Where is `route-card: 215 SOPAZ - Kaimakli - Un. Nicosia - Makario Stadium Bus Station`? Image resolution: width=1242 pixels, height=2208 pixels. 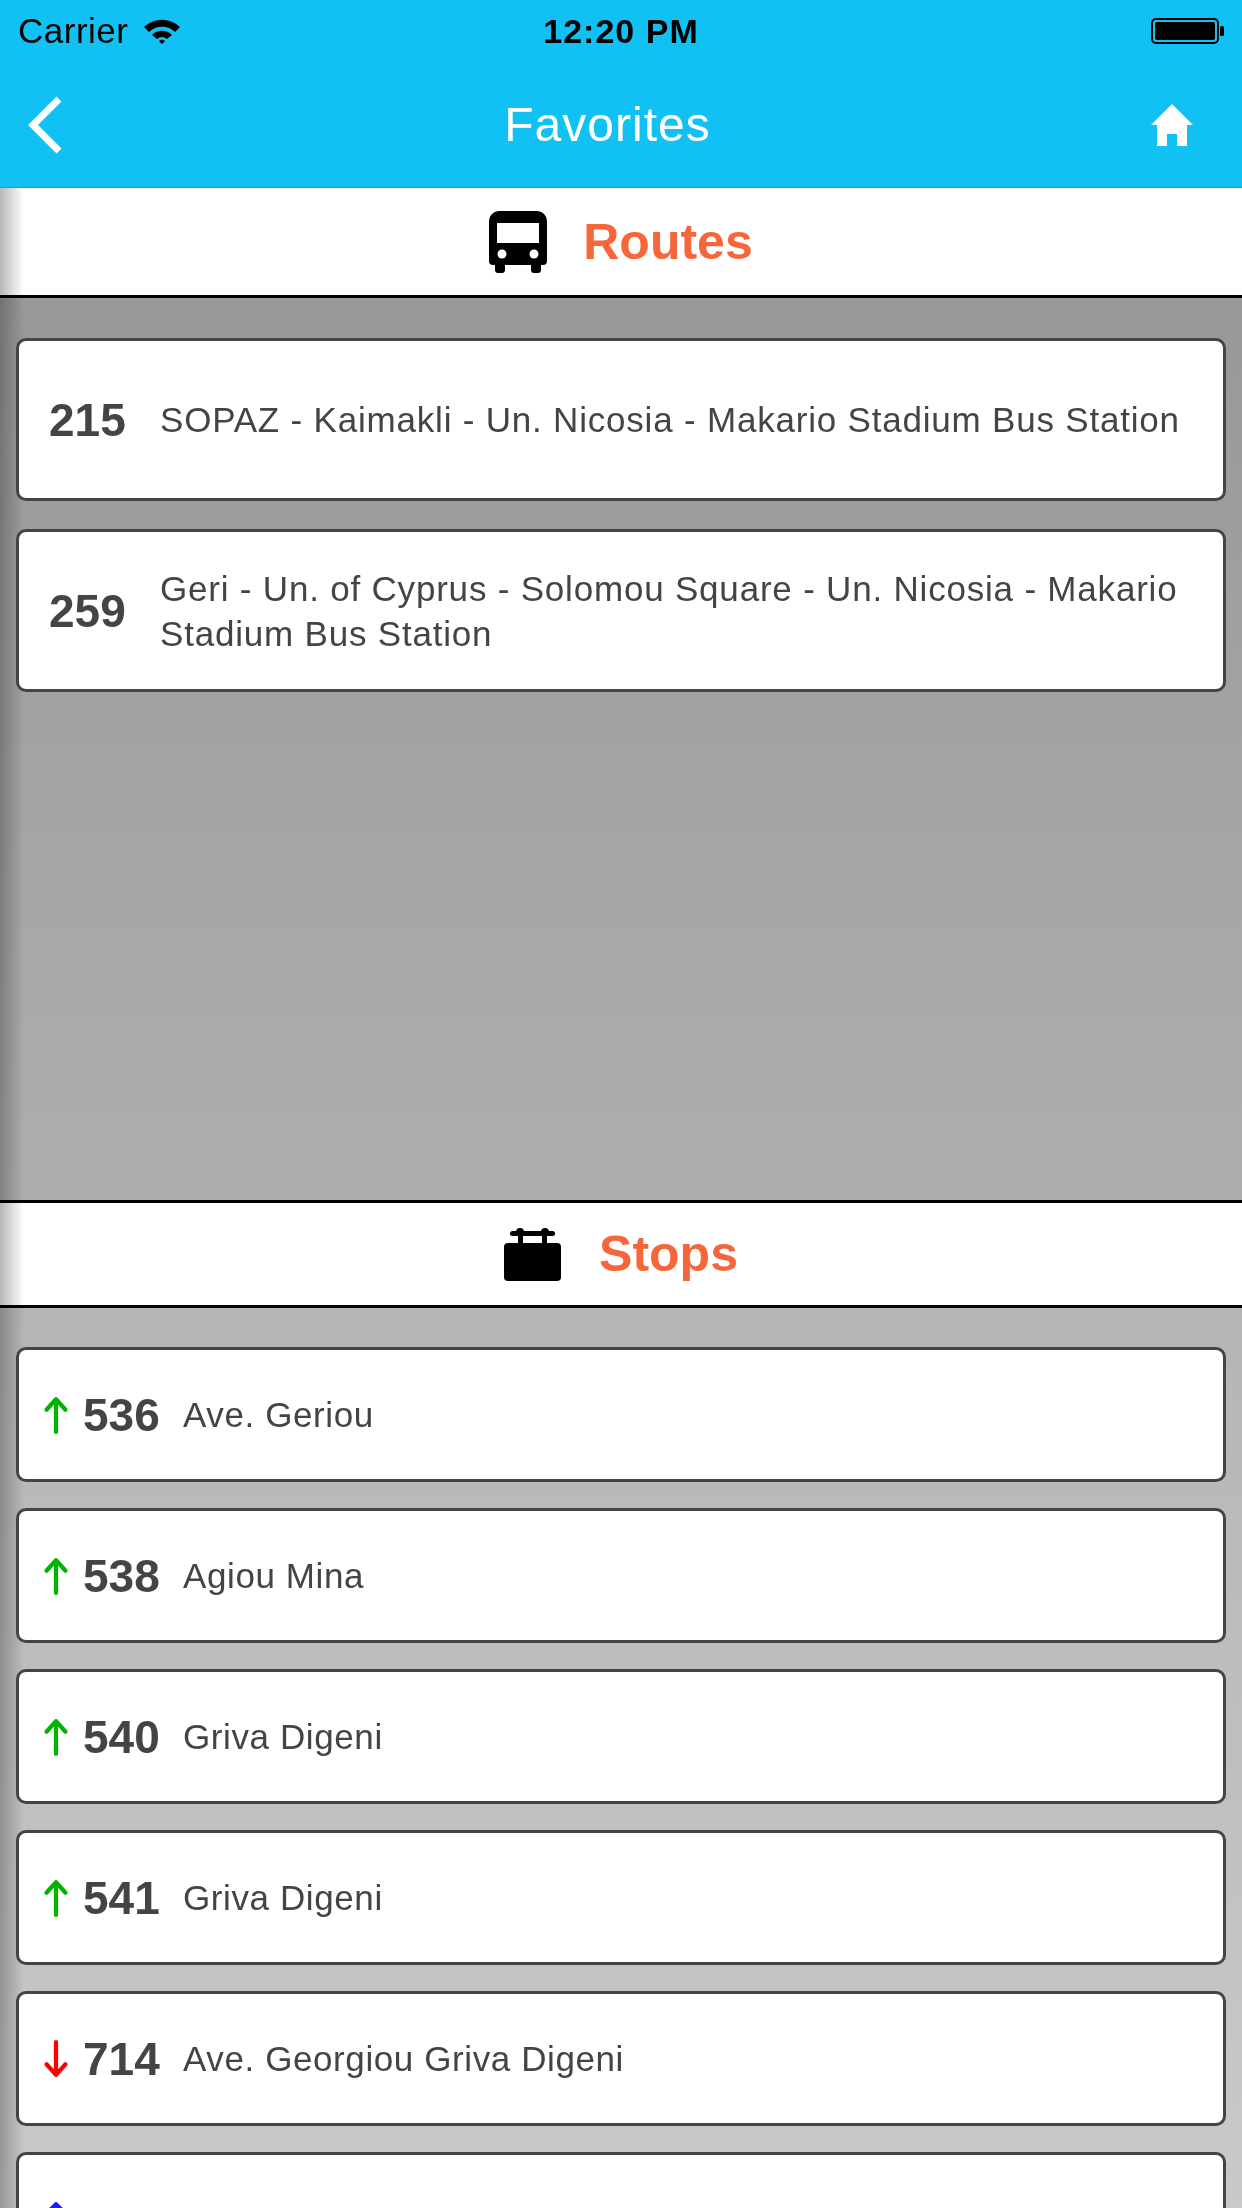
route-card: 215 SOPAZ - Kaimakli - Un. Nicosia - Makario Stadium Bus Station is located at coordinates (621, 419).